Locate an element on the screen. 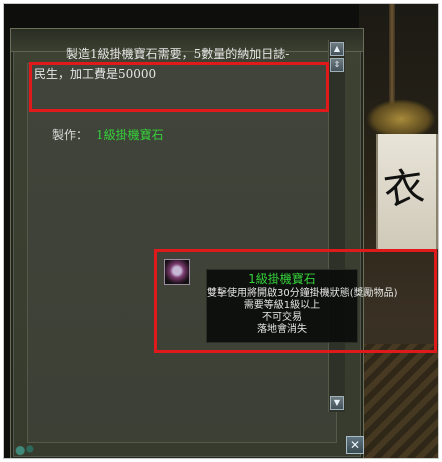  make-label: 製作： is located at coordinates (70, 135).